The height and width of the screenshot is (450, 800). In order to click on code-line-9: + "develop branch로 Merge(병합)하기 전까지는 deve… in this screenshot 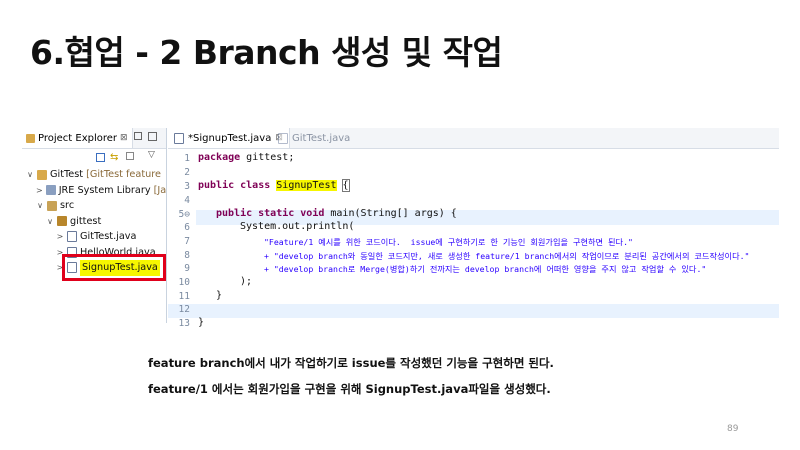, I will do `click(485, 269)`.